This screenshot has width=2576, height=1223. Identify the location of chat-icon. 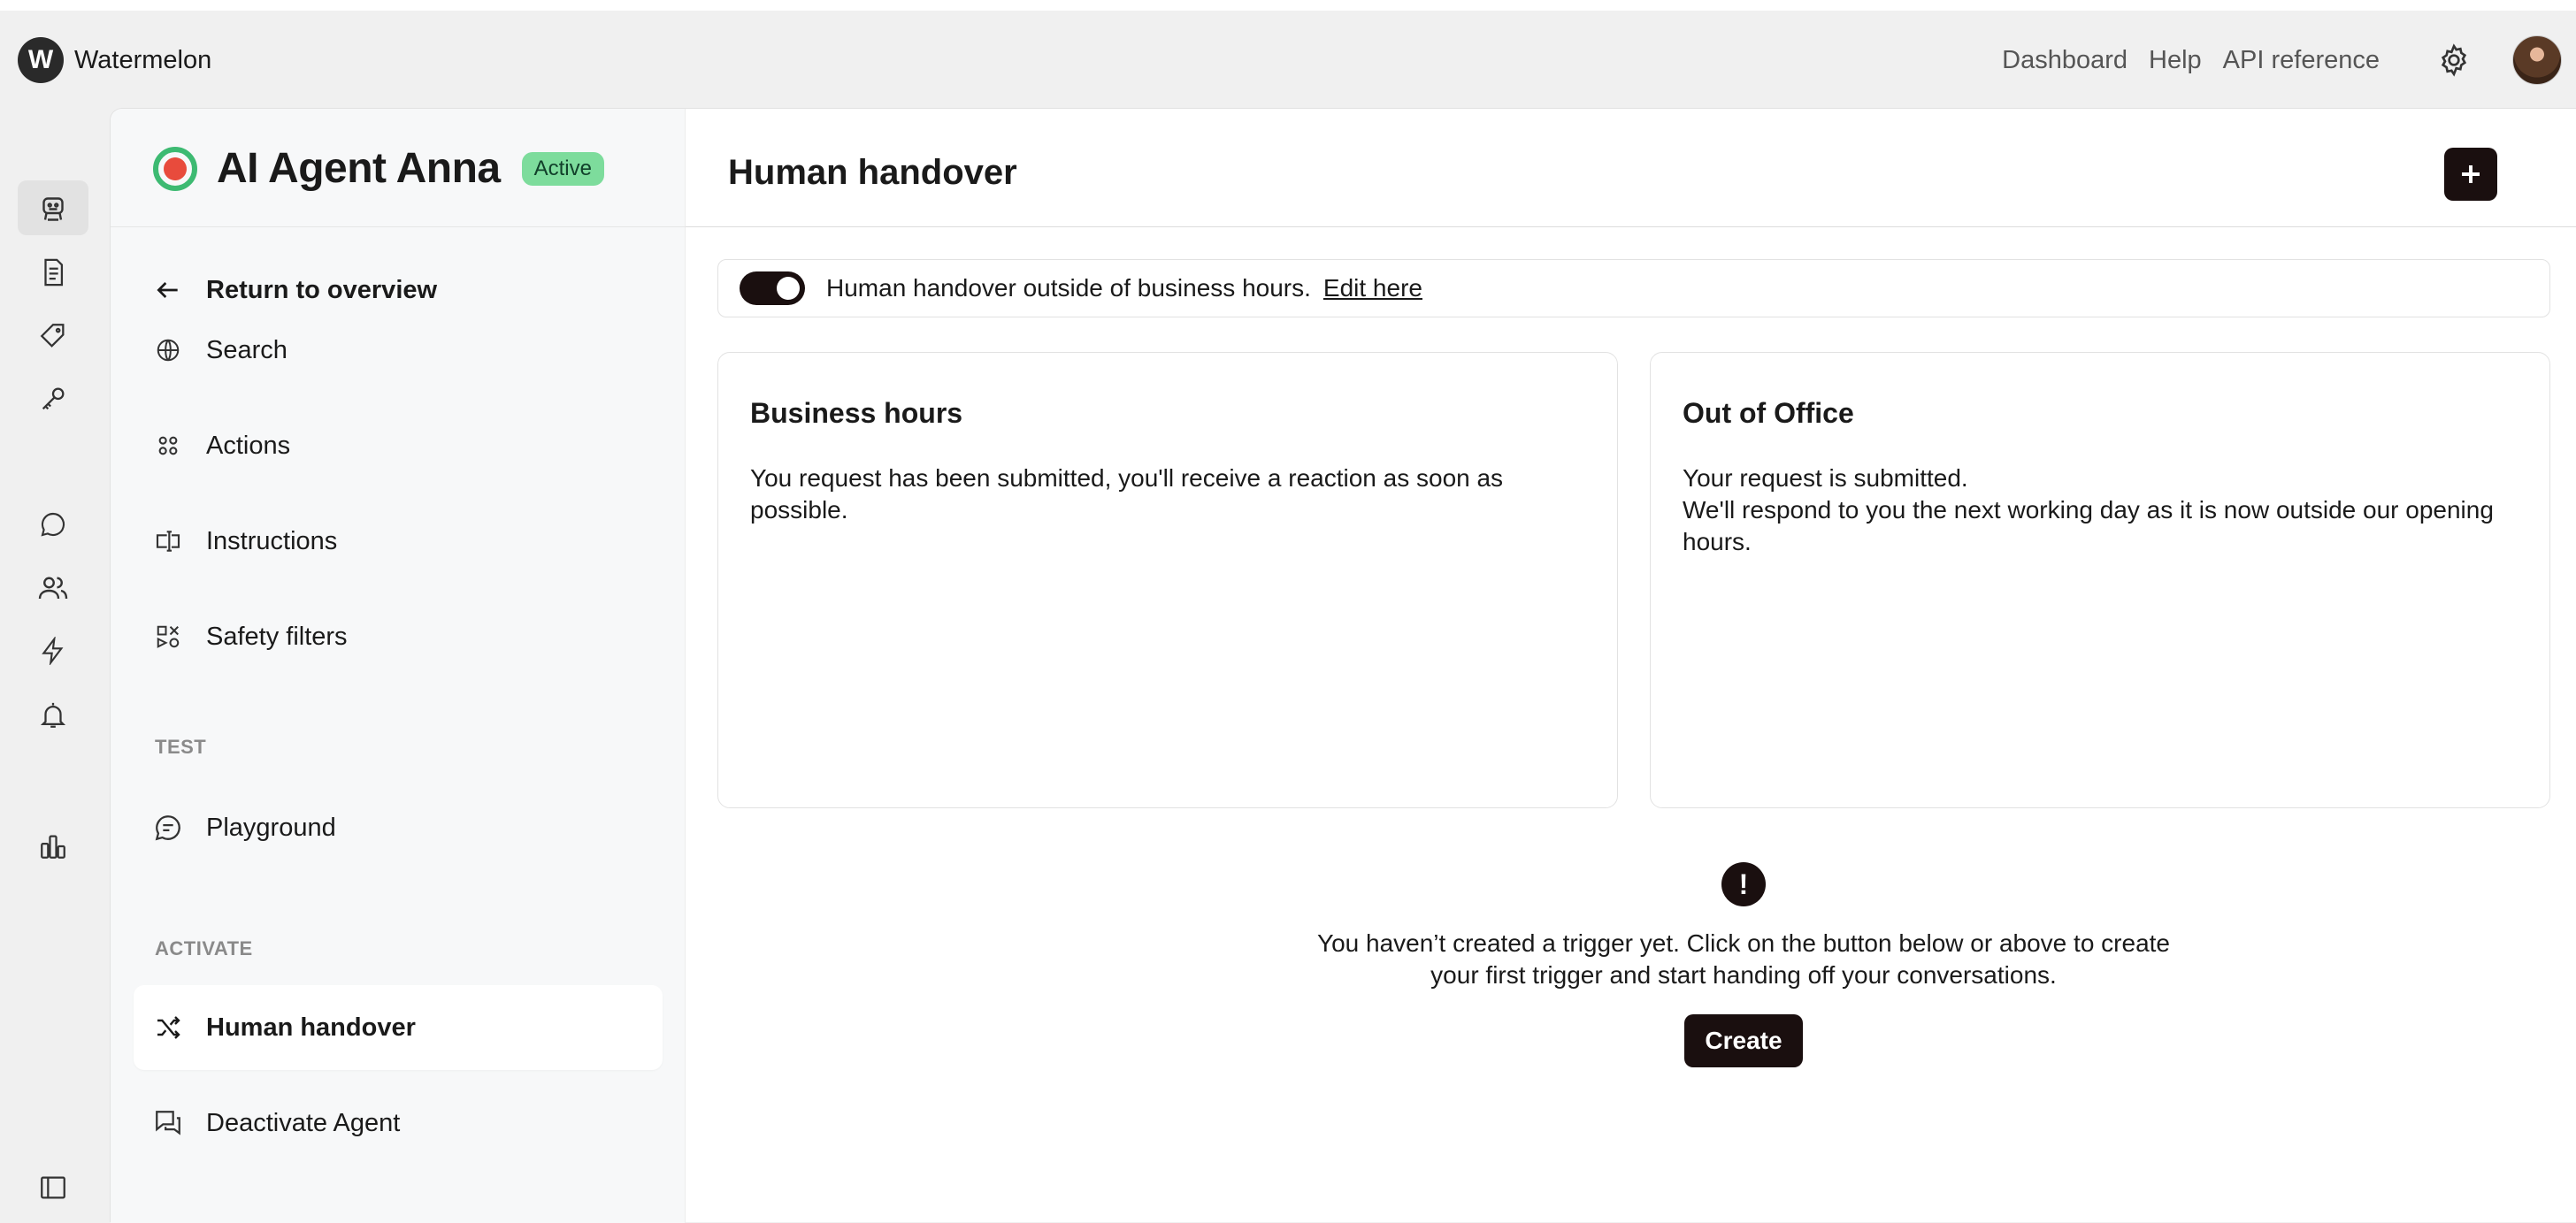
(53, 525).